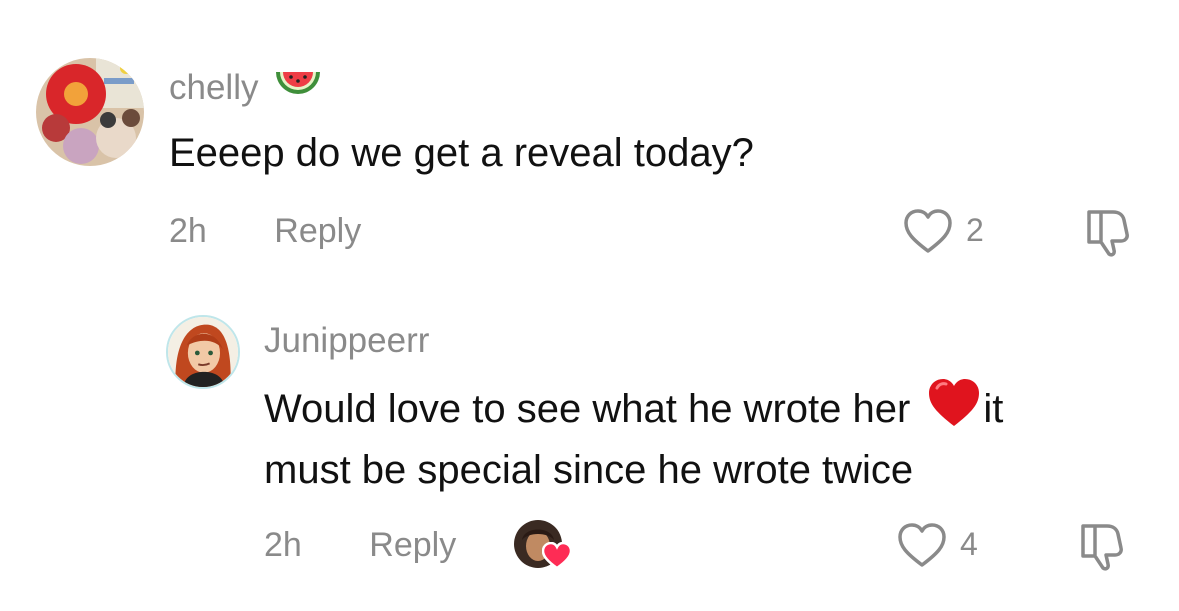  I want to click on avatar-cartoon-icon, so click(203, 352).